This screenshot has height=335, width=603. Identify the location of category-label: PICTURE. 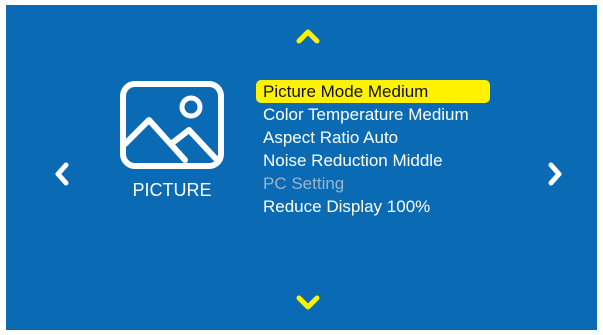
(172, 190).